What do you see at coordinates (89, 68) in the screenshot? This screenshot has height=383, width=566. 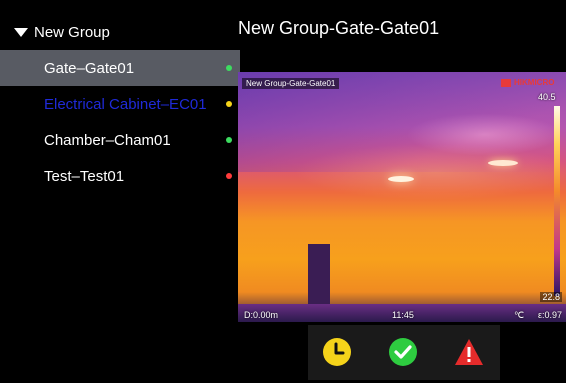 I see `device-label: Gate–Gate01` at bounding box center [89, 68].